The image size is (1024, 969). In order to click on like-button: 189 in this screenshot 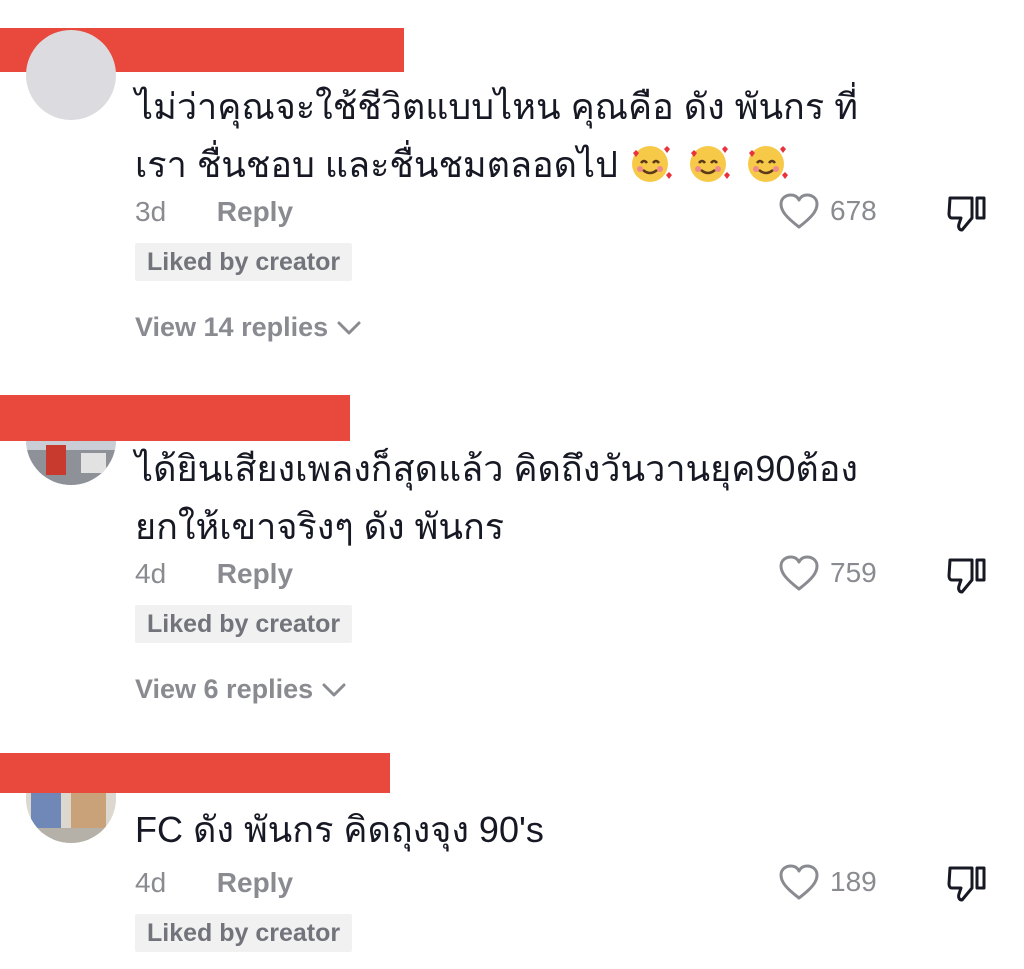, I will do `click(827, 882)`.